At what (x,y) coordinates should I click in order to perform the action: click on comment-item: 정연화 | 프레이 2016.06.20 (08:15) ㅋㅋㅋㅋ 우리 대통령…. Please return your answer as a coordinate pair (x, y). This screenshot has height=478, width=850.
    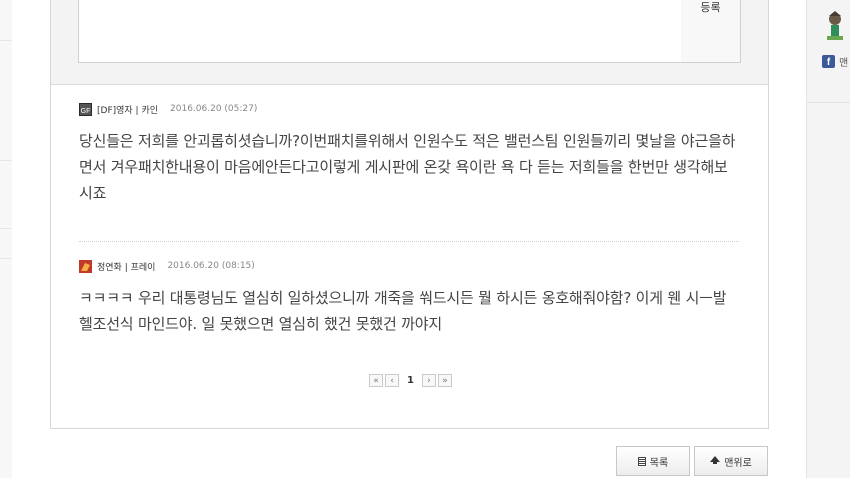
    Looking at the image, I should click on (409, 298).